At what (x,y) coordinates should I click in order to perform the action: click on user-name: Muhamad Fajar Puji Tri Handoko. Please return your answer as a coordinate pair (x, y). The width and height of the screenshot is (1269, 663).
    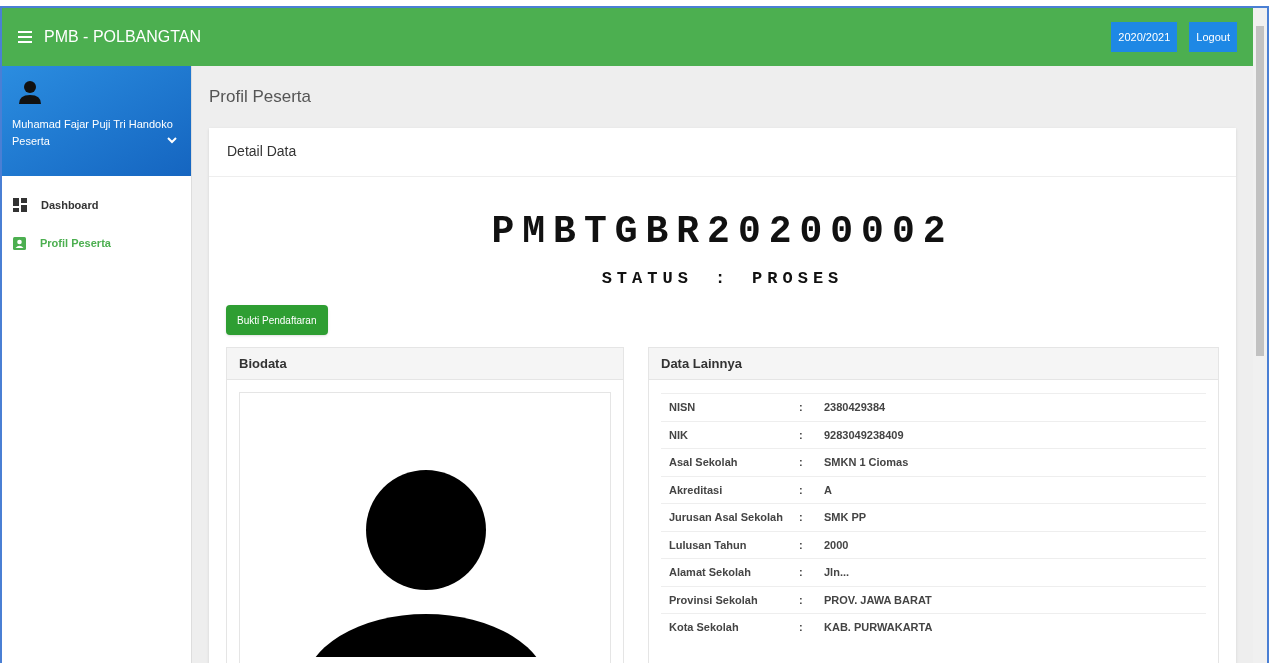
    Looking at the image, I should click on (93, 124).